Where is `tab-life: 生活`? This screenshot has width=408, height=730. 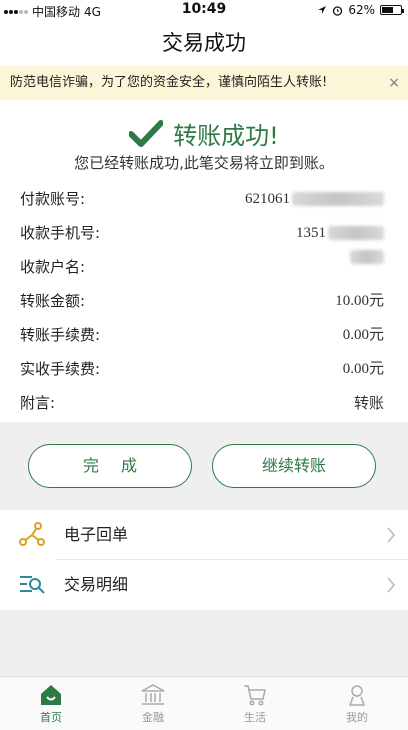
tab-life: 生活 is located at coordinates (255, 703).